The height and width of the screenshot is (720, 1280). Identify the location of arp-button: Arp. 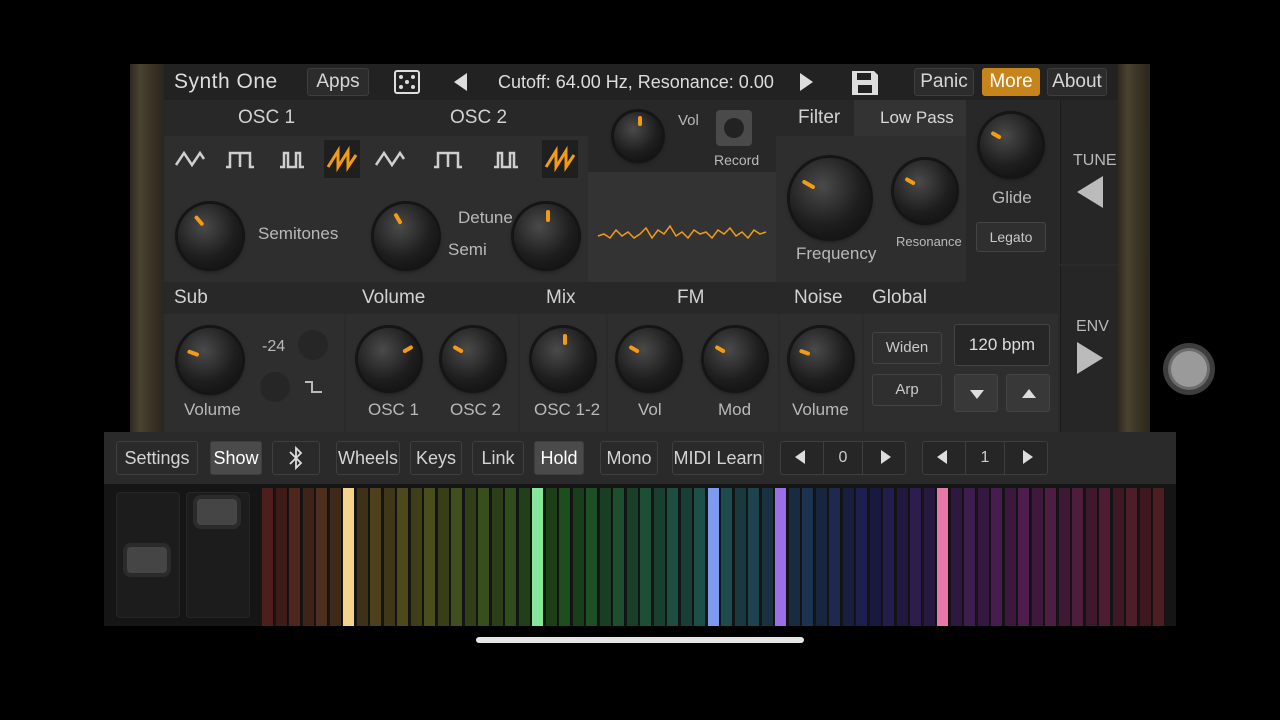
(907, 390).